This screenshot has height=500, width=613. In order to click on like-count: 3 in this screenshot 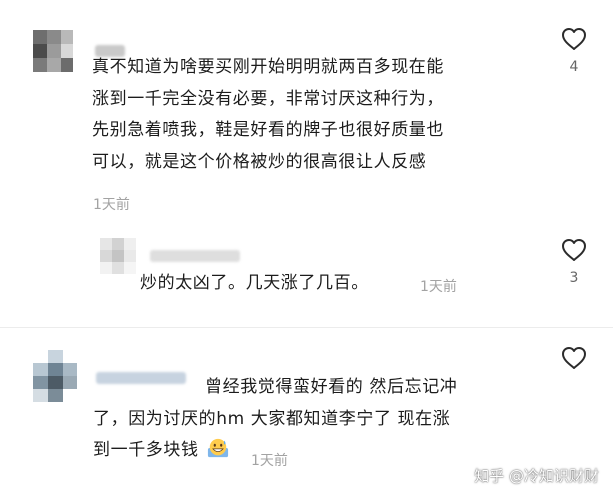, I will do `click(574, 278)`.